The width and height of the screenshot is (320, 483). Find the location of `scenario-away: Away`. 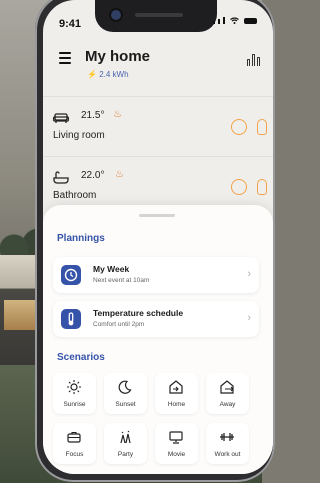

scenario-away: Away is located at coordinates (227, 393).